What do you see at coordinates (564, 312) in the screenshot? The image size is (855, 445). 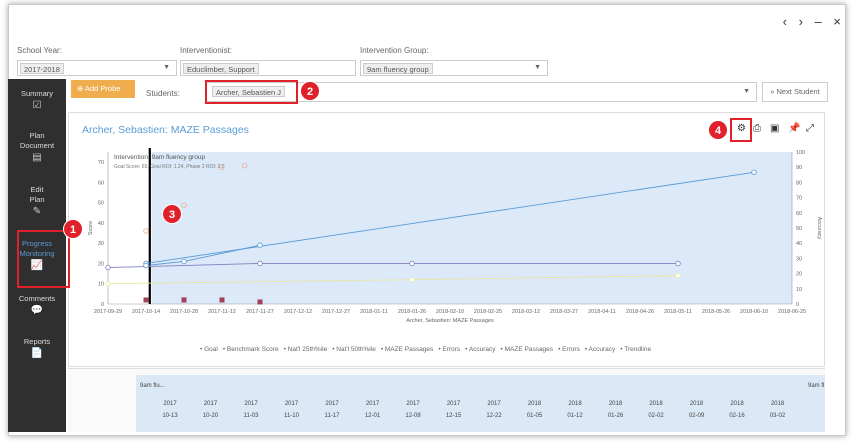 I see `x-tick-label: 2018-03-27` at bounding box center [564, 312].